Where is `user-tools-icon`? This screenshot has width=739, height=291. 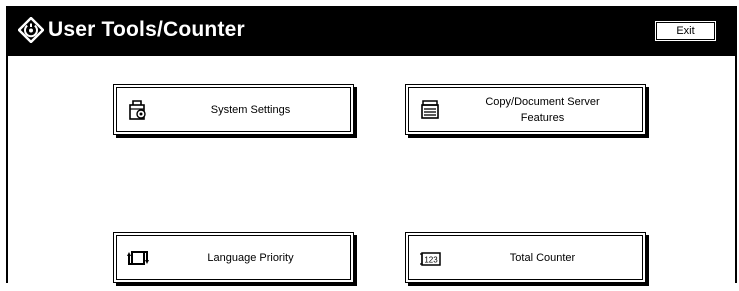
user-tools-icon is located at coordinates (31, 30).